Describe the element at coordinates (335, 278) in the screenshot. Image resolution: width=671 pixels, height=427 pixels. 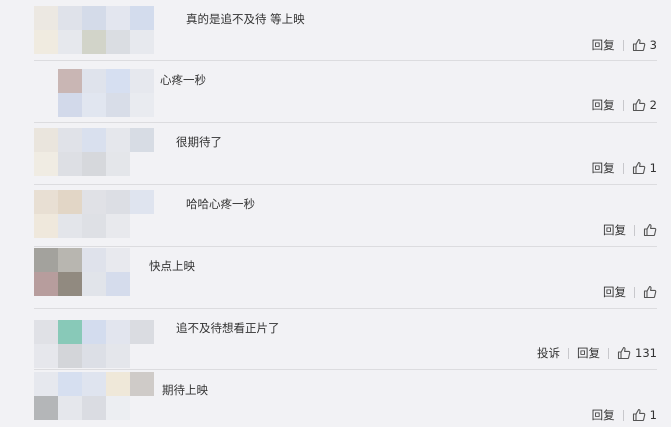
I see `comment-item: 快点上映 回复` at that location.